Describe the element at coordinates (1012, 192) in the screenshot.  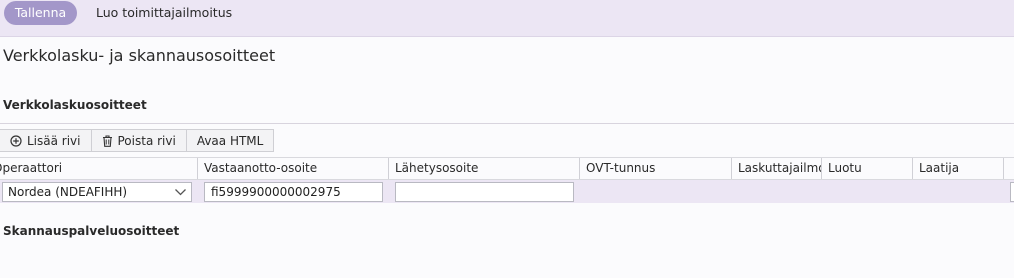
I see `overflow-input` at that location.